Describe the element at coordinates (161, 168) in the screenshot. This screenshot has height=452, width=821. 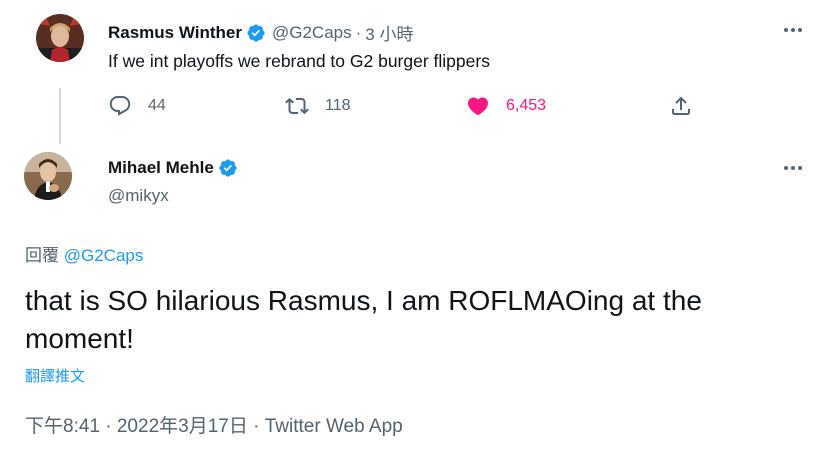
I see `mihael-display-name: Mihael Mehle` at that location.